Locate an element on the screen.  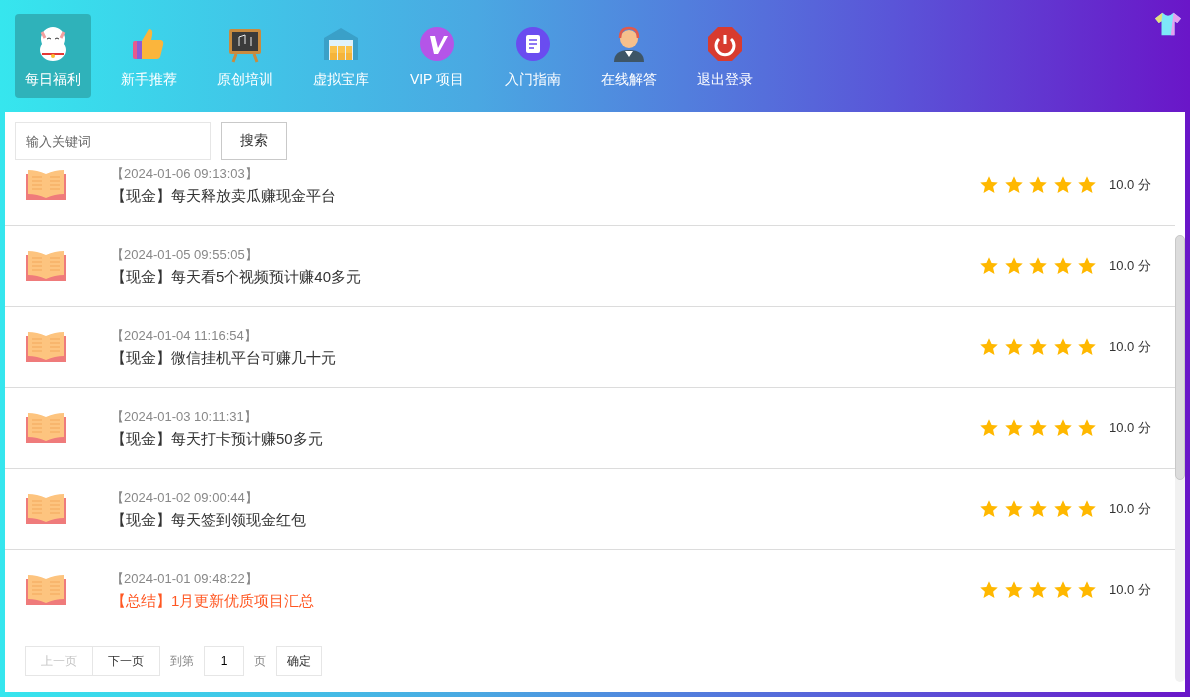
post-title-link: 【现金】每天看5个视频预计赚40多元 is located at coordinates (236, 277).